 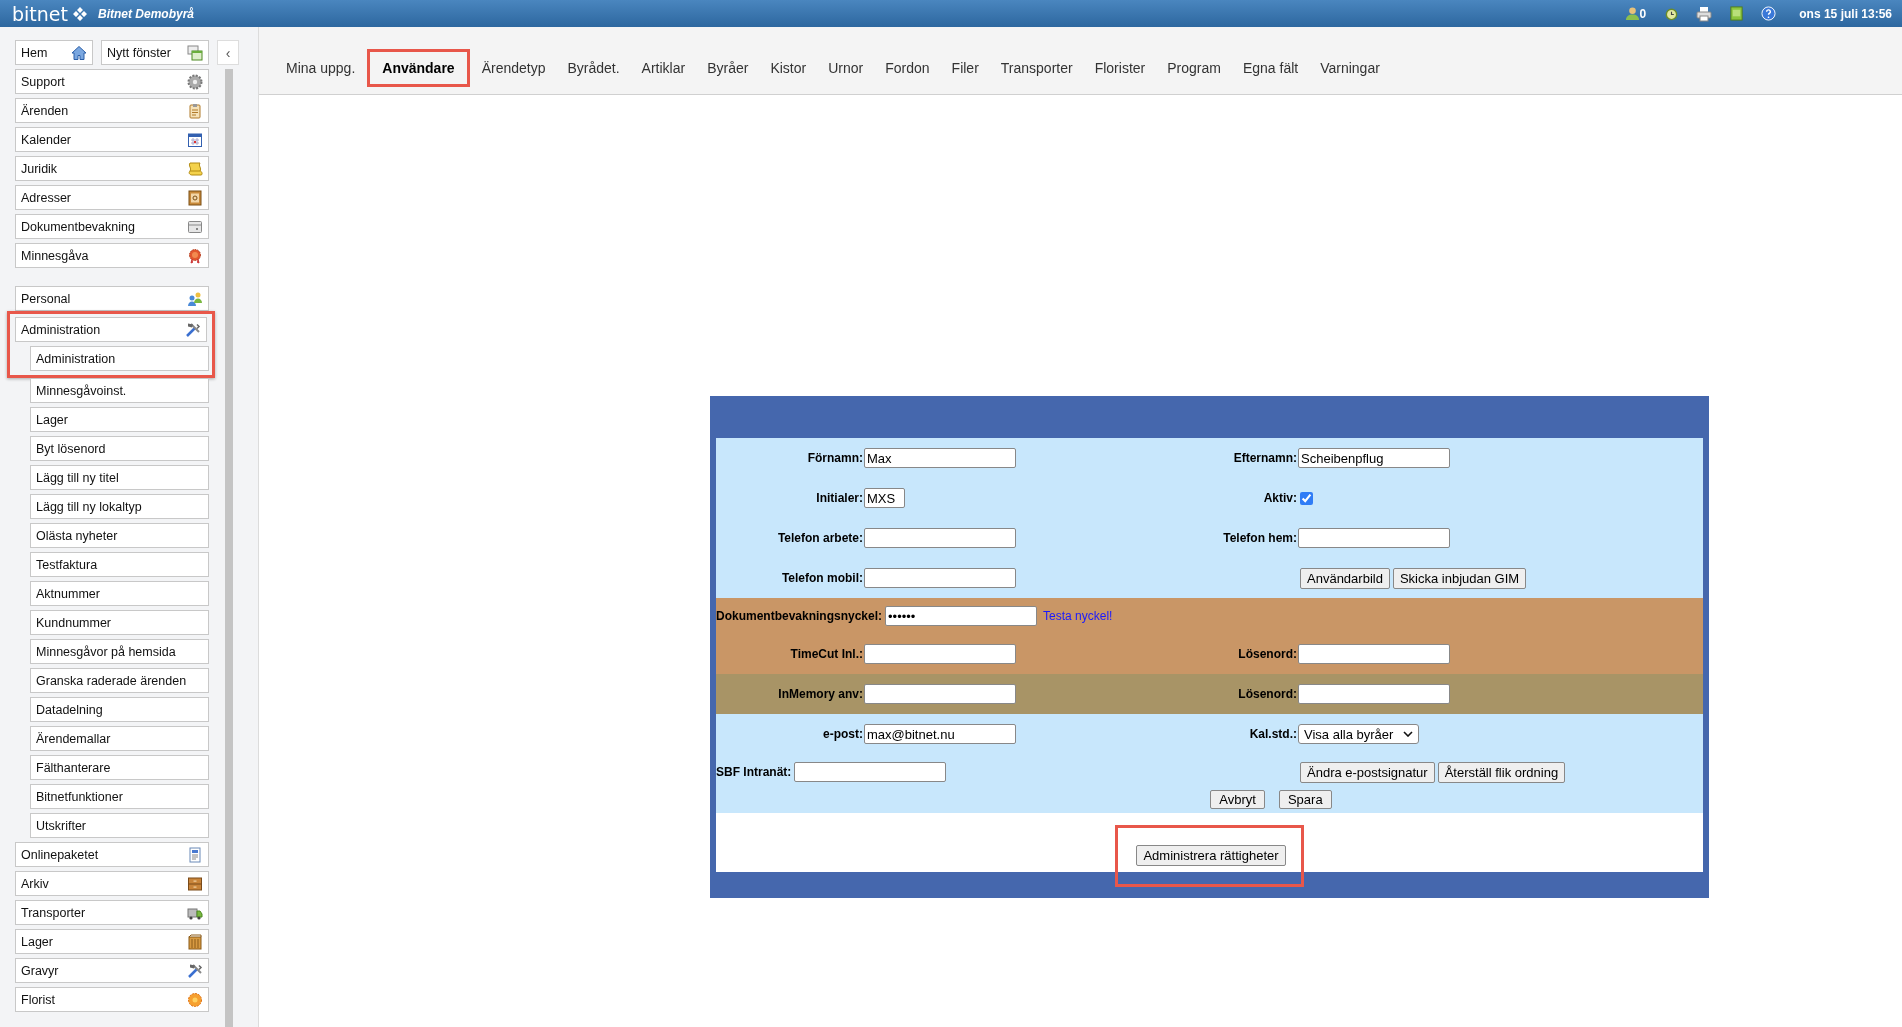 What do you see at coordinates (112, 912) in the screenshot?
I see `sidebar-item: Transporter` at bounding box center [112, 912].